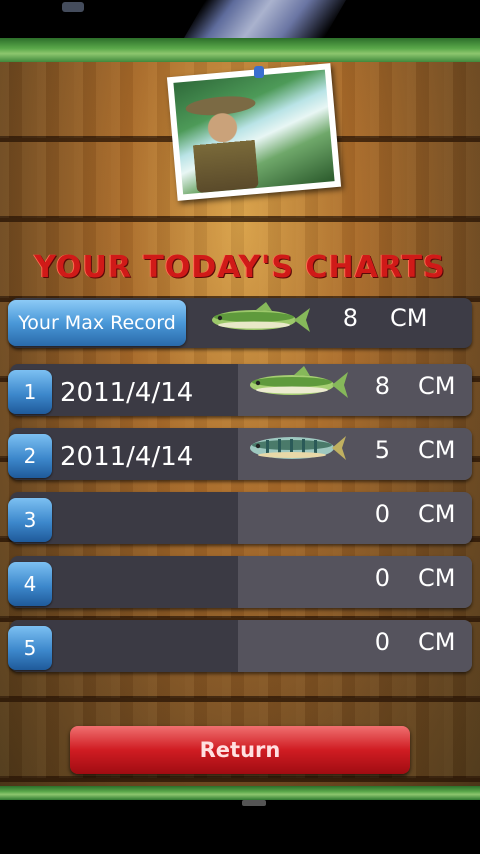  What do you see at coordinates (409, 318) in the screenshot?
I see `max-record-unit: CM` at bounding box center [409, 318].